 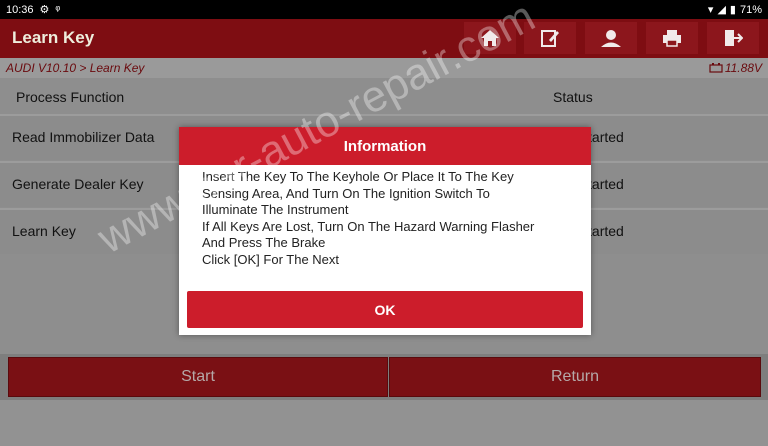 What do you see at coordinates (384, 423) in the screenshot?
I see `footer-area` at bounding box center [384, 423].